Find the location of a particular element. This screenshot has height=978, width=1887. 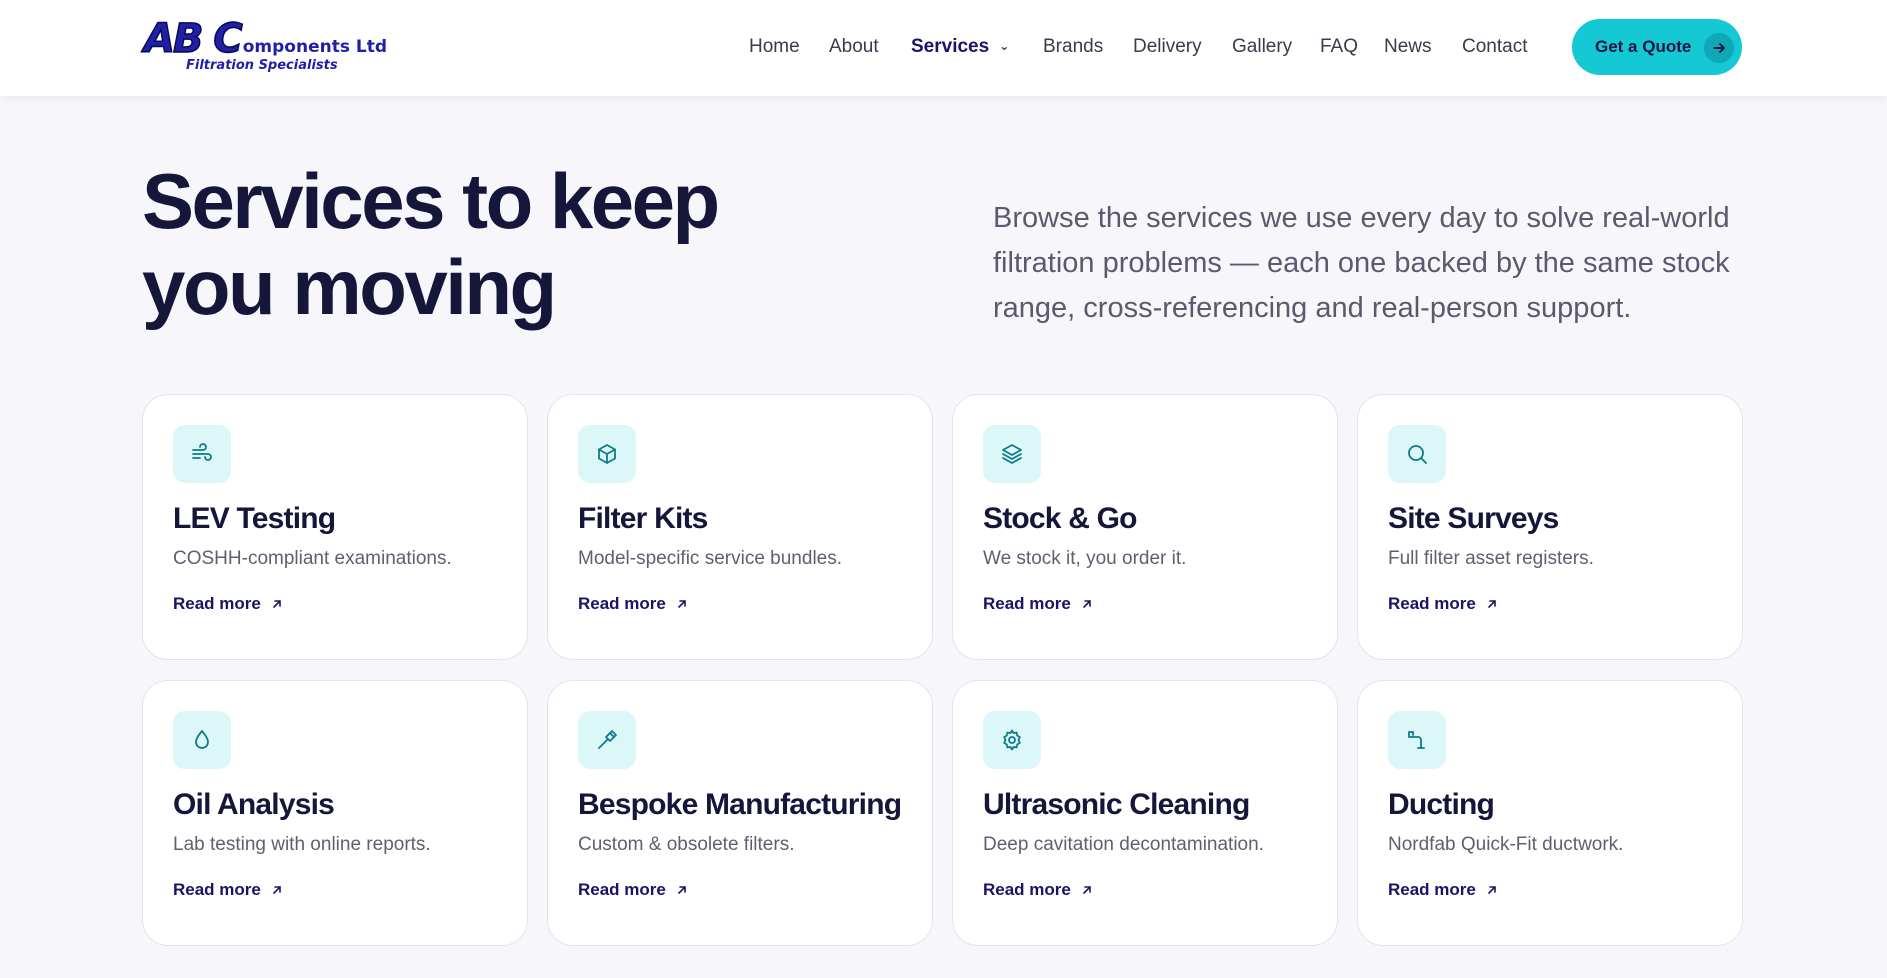

logo-small-letters: omponents Ltd is located at coordinates (315, 47).